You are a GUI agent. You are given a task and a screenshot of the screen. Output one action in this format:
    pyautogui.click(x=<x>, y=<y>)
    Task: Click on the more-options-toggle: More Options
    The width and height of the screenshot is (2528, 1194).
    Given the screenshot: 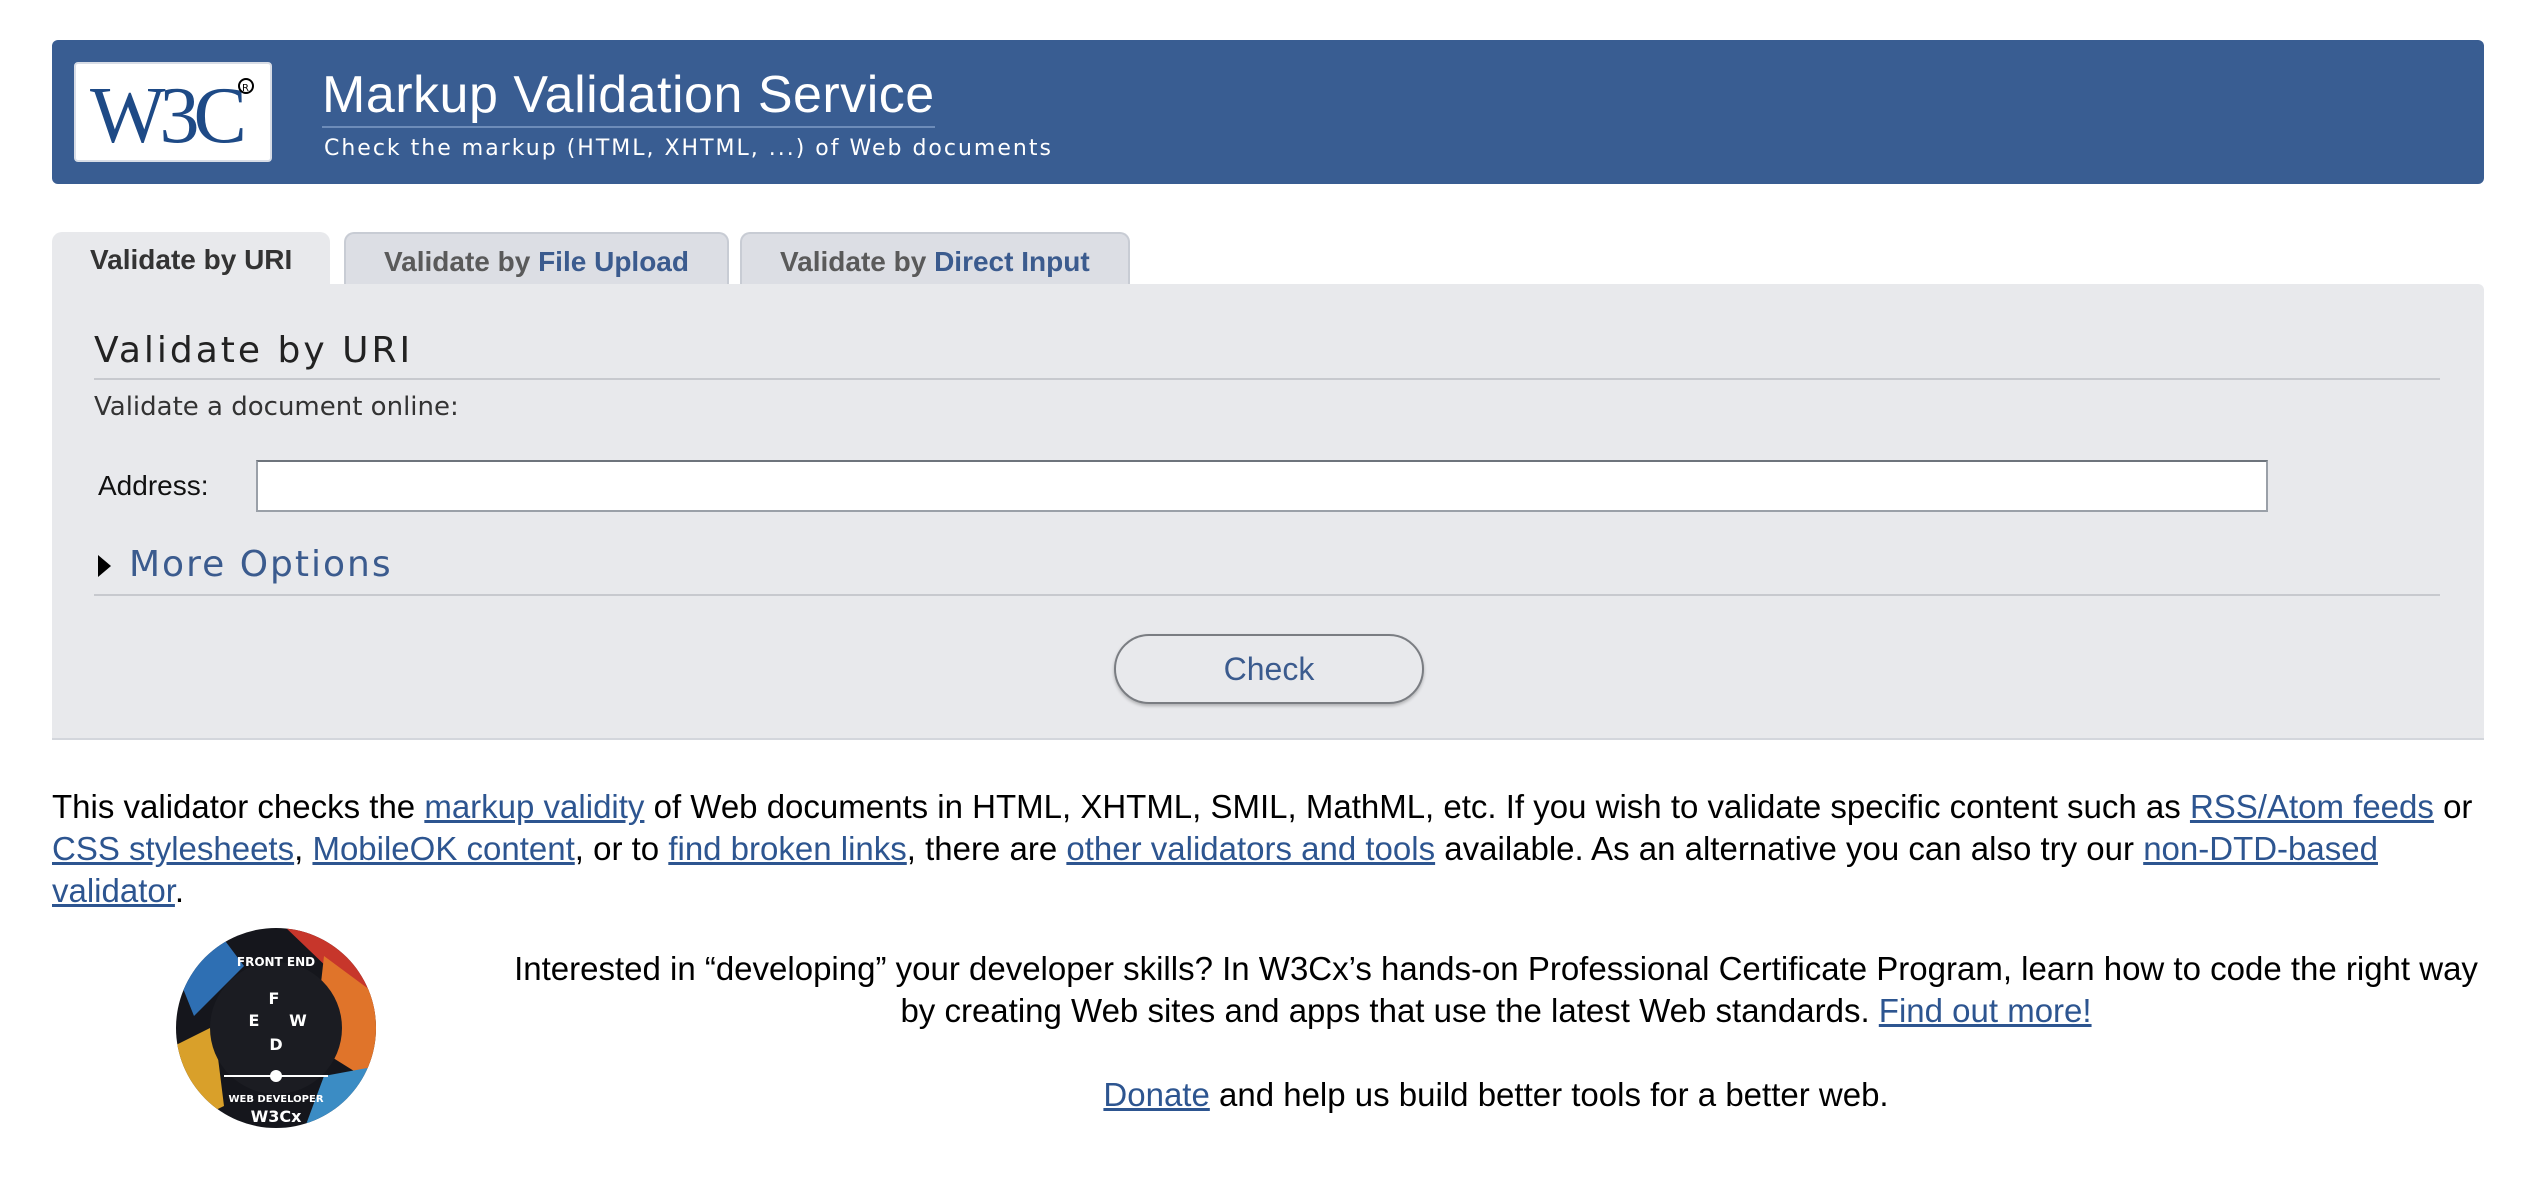 What is the action you would take?
    pyautogui.click(x=245, y=564)
    